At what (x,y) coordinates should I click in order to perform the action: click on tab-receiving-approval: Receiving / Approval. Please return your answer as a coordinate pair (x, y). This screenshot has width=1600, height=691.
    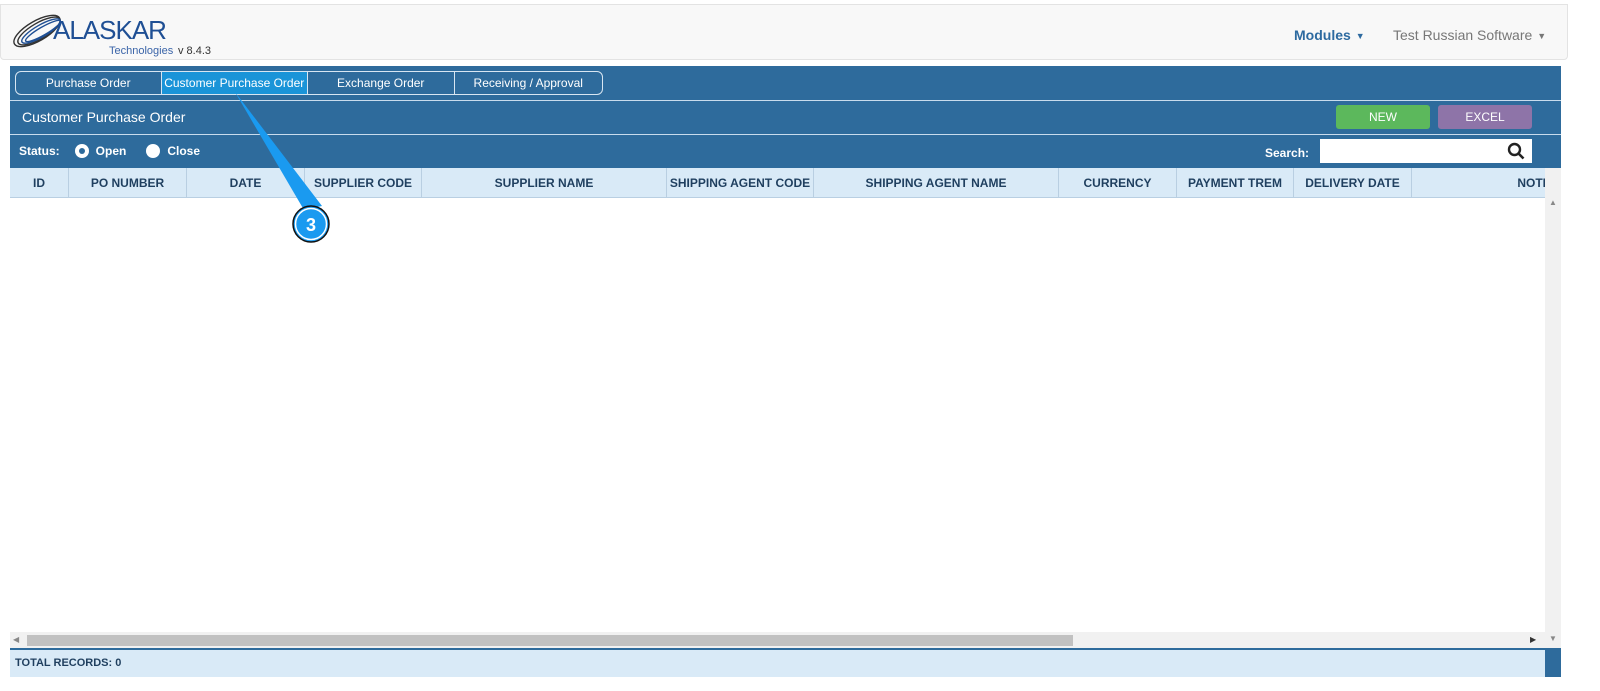
    Looking at the image, I should click on (529, 83).